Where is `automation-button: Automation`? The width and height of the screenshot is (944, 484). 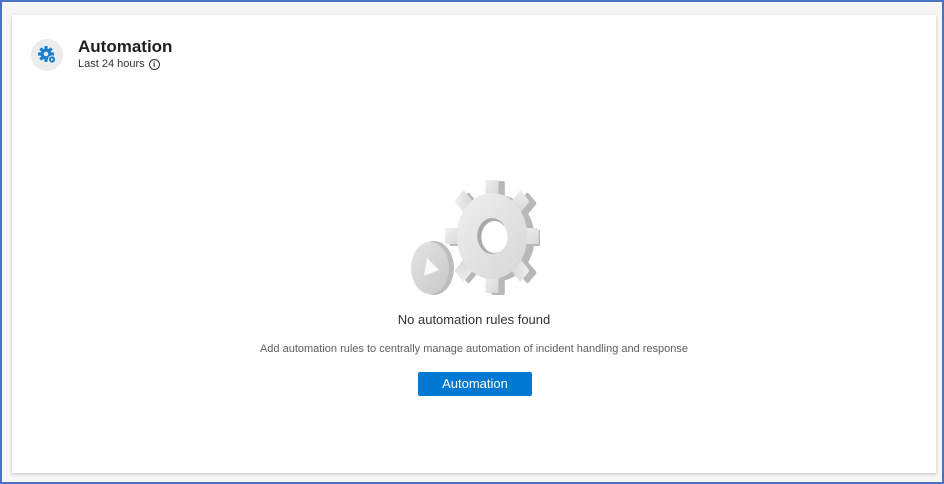 automation-button: Automation is located at coordinates (475, 384).